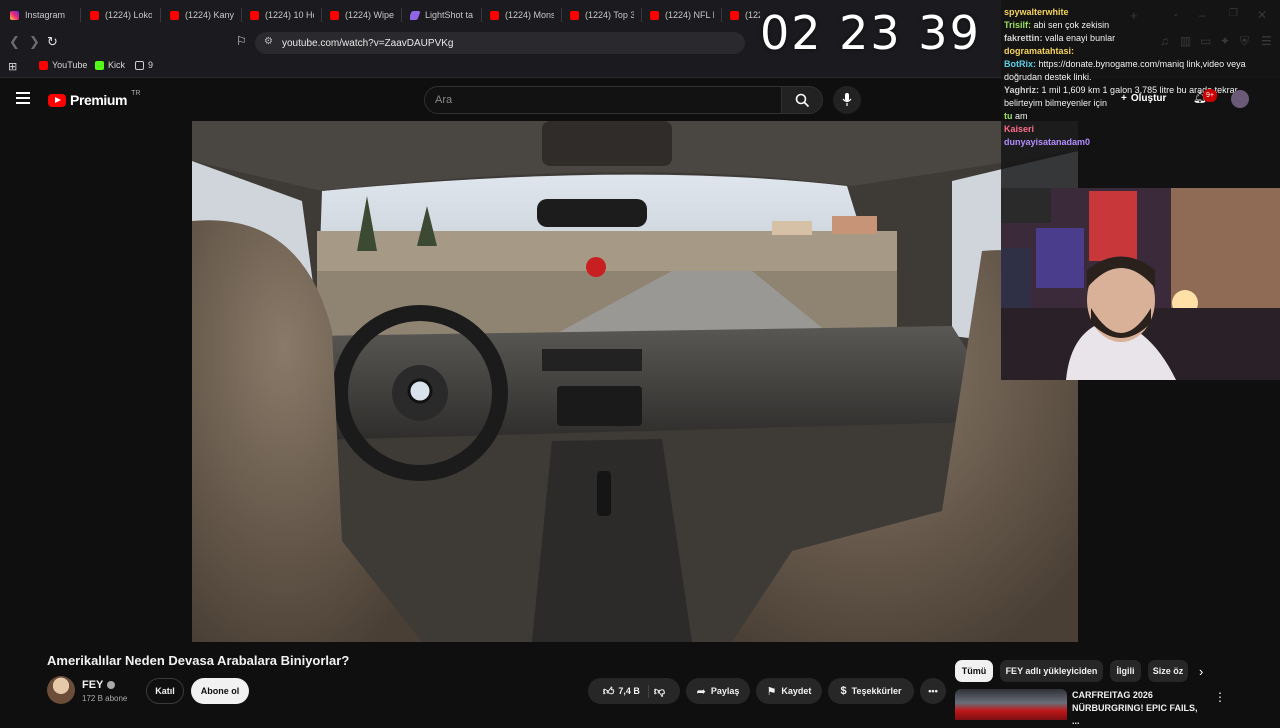 The image size is (1280, 728). Describe the element at coordinates (1011, 704) in the screenshot. I see `recommended-thumbnail` at that location.